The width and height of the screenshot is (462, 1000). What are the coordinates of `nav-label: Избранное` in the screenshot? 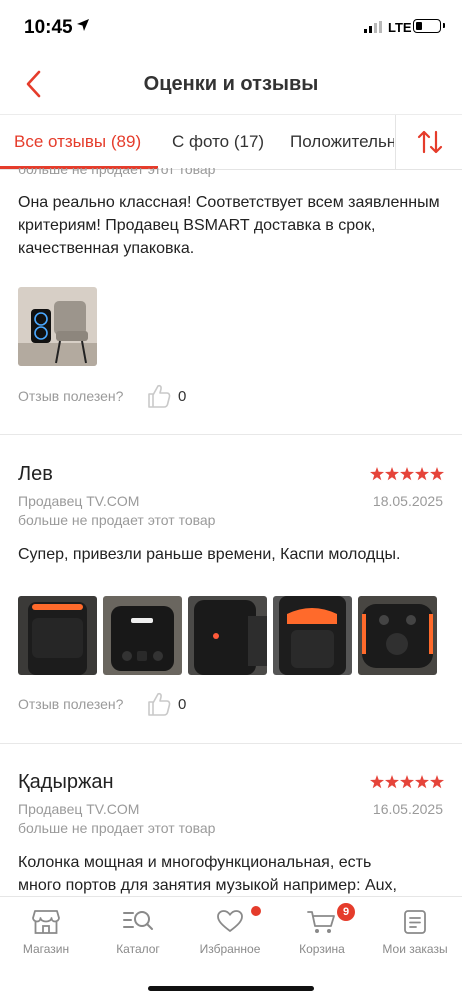 It's located at (230, 949).